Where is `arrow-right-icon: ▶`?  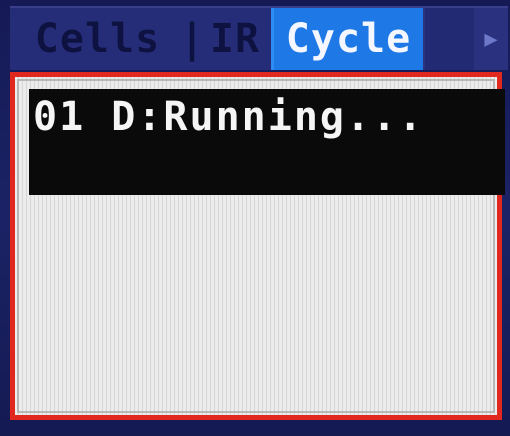 arrow-right-icon: ▶ is located at coordinates (491, 39).